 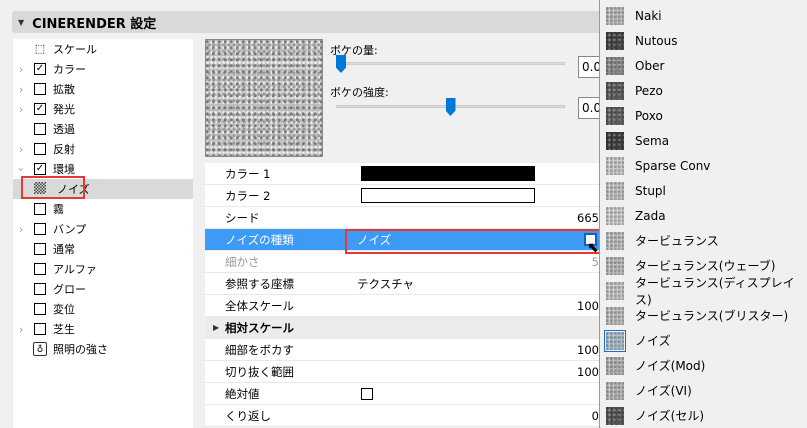 What do you see at coordinates (703, 291) in the screenshot?
I see `dropdown-item: タービュランス(ディスプレイス)` at bounding box center [703, 291].